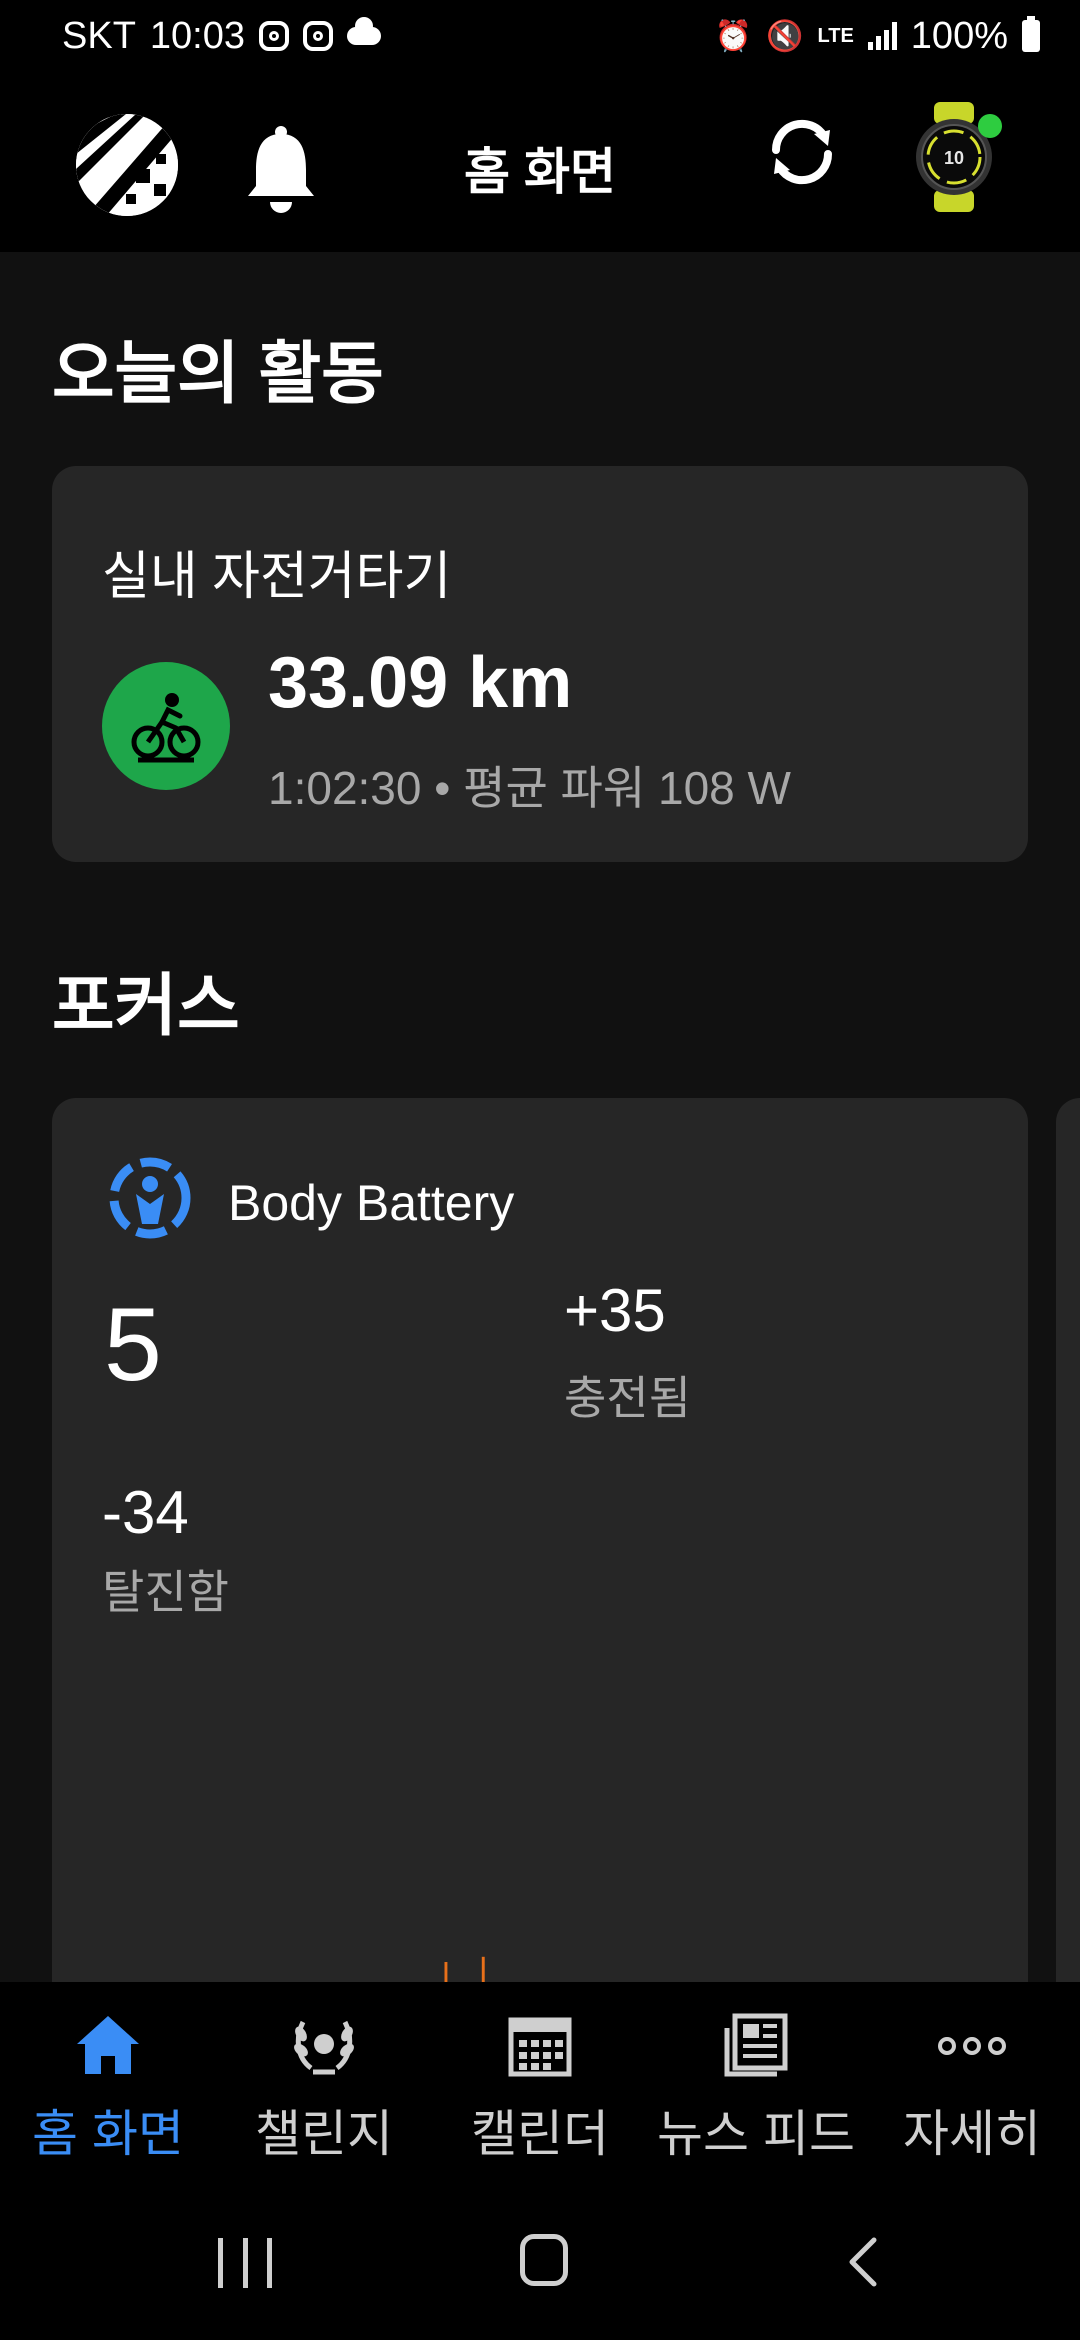 The height and width of the screenshot is (2340, 1080). Describe the element at coordinates (544, 2260) in the screenshot. I see `home-circle-icon` at that location.